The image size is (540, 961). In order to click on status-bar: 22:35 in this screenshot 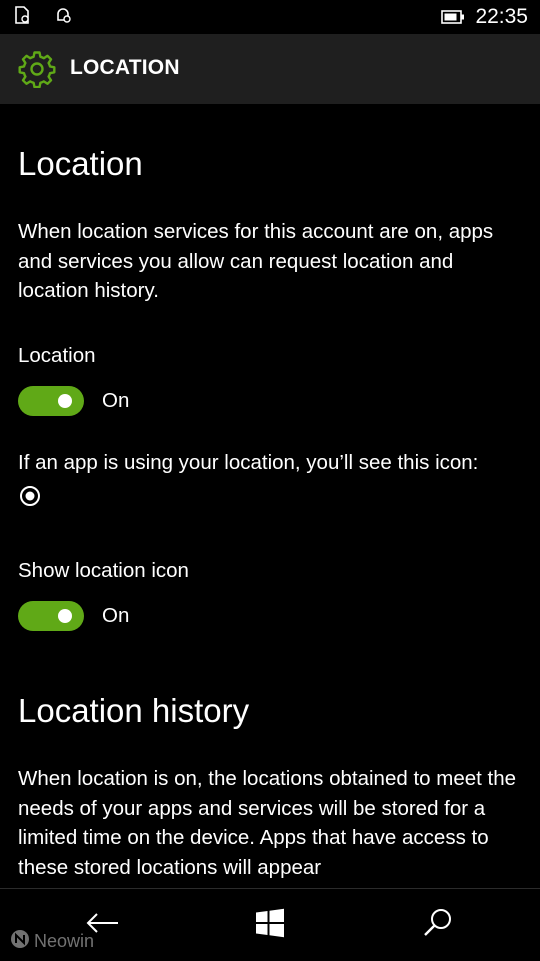, I will do `click(270, 17)`.